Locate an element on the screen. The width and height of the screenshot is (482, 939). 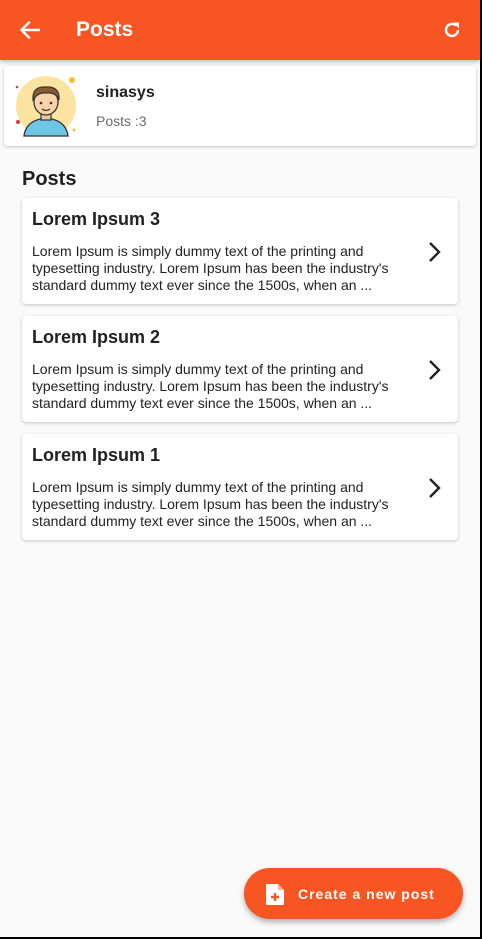
post-title: Lorem Ipsum 3 is located at coordinates (96, 219).